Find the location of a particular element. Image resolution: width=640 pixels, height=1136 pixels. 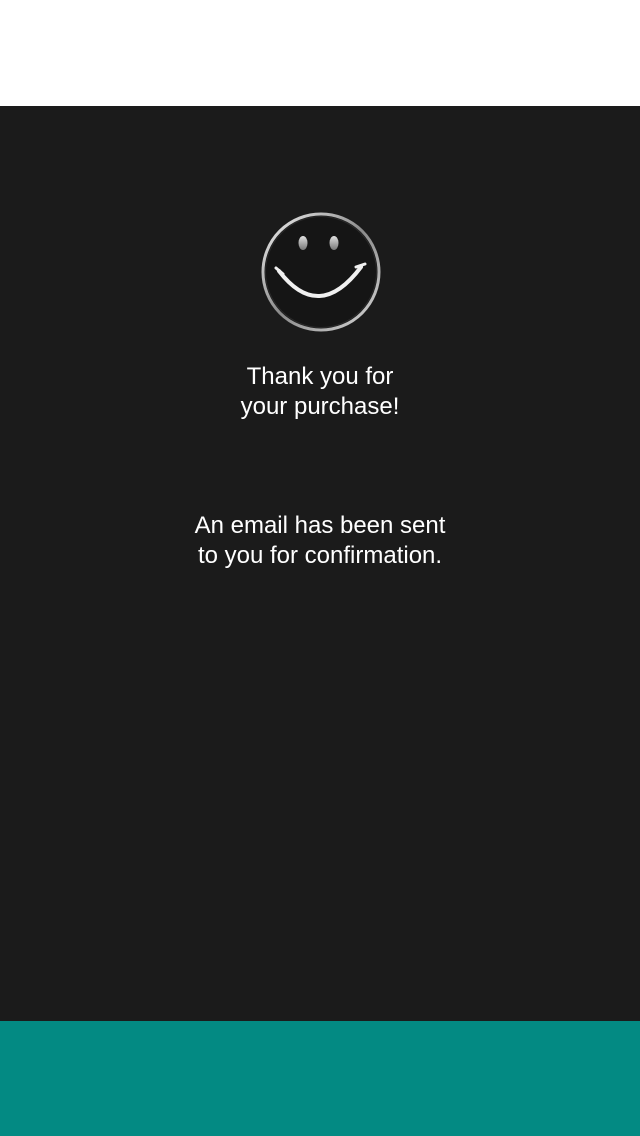

top-bar is located at coordinates (320, 53).